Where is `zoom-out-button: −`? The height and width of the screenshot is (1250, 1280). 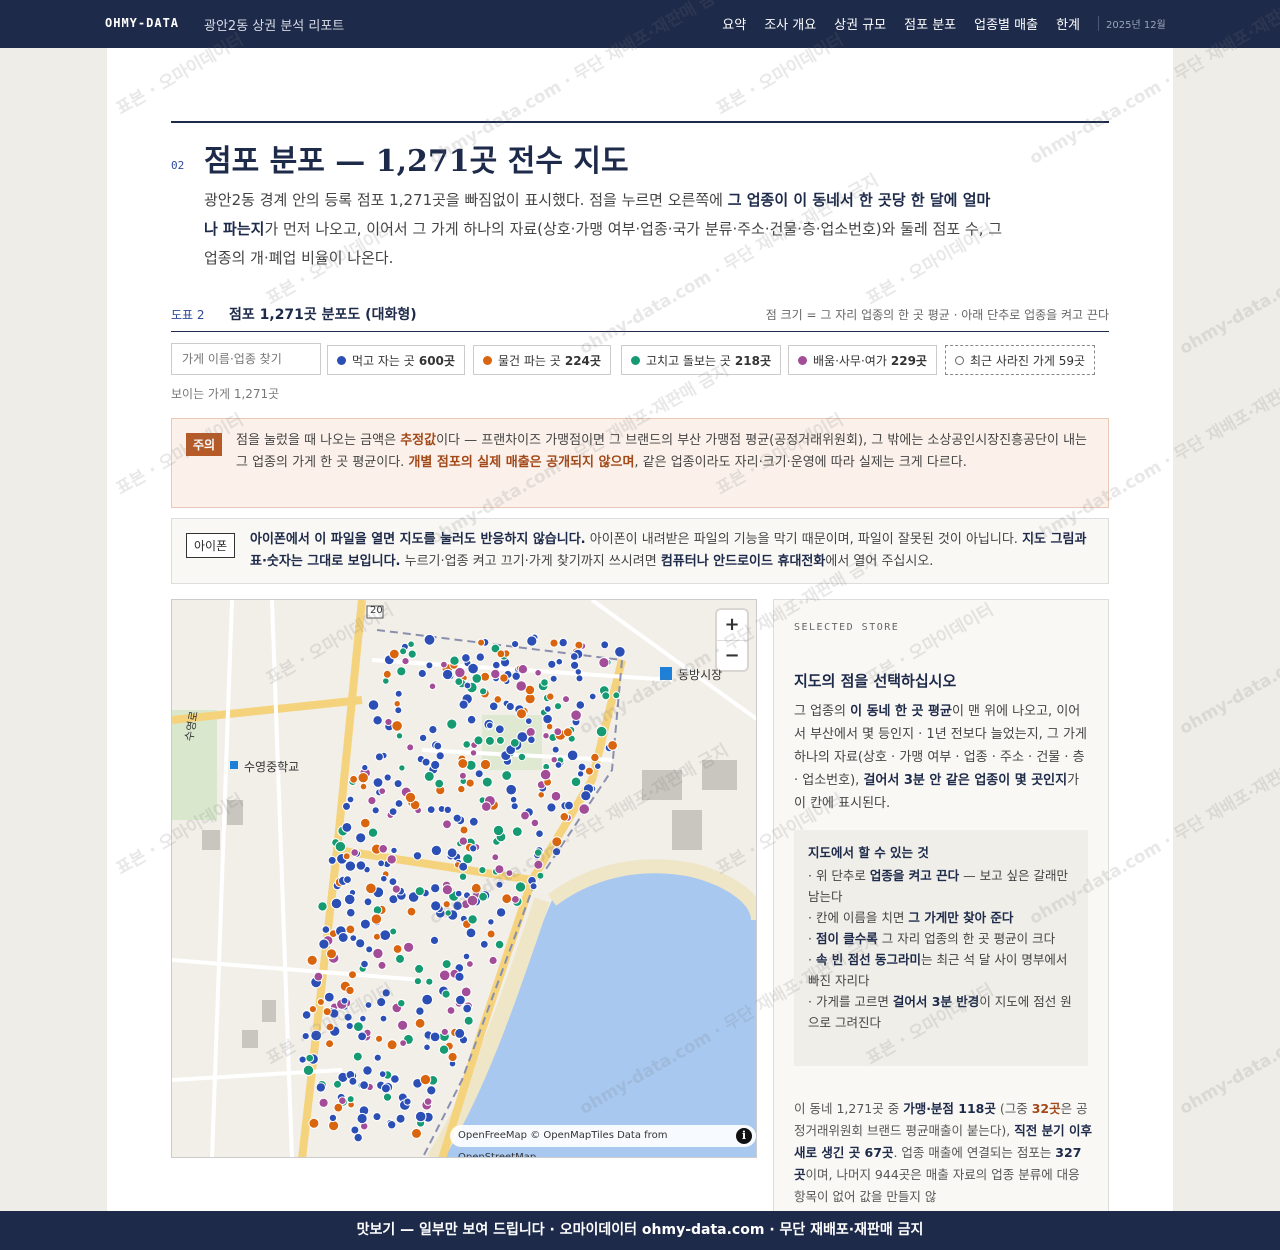
zoom-out-button: − is located at coordinates (732, 655).